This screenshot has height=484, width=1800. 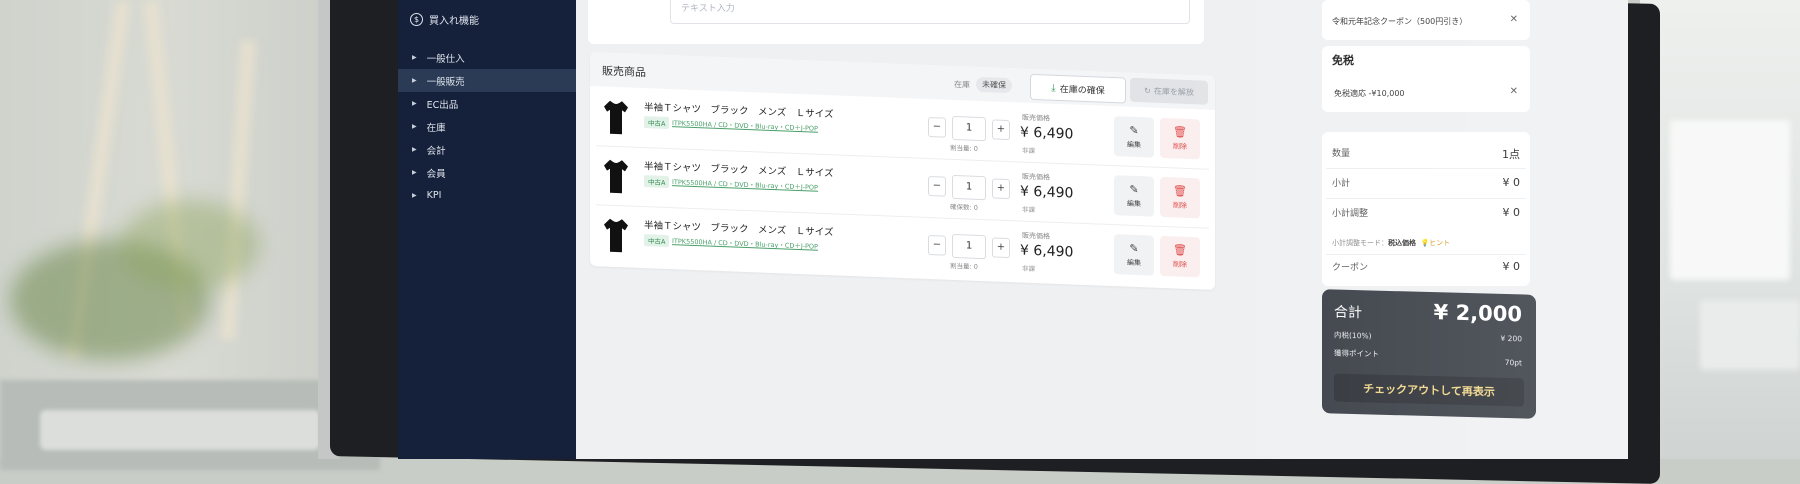 I want to click on total-label: 合計, so click(x=1348, y=313).